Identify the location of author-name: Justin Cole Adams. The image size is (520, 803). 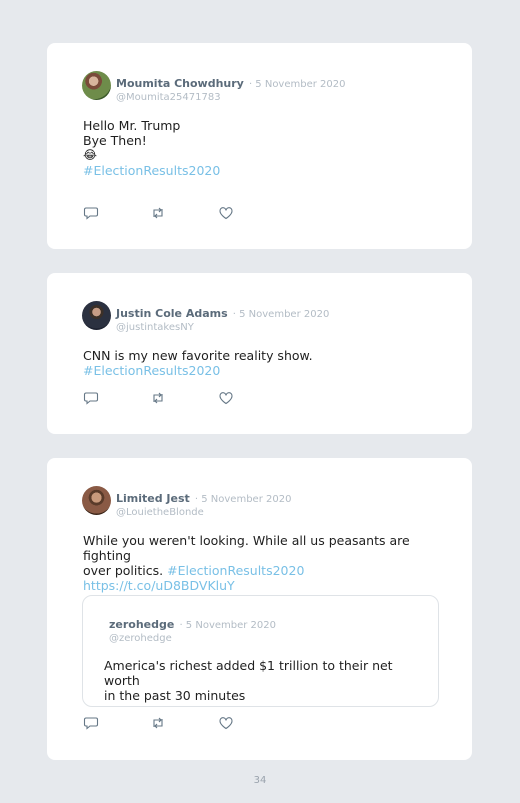
(172, 313).